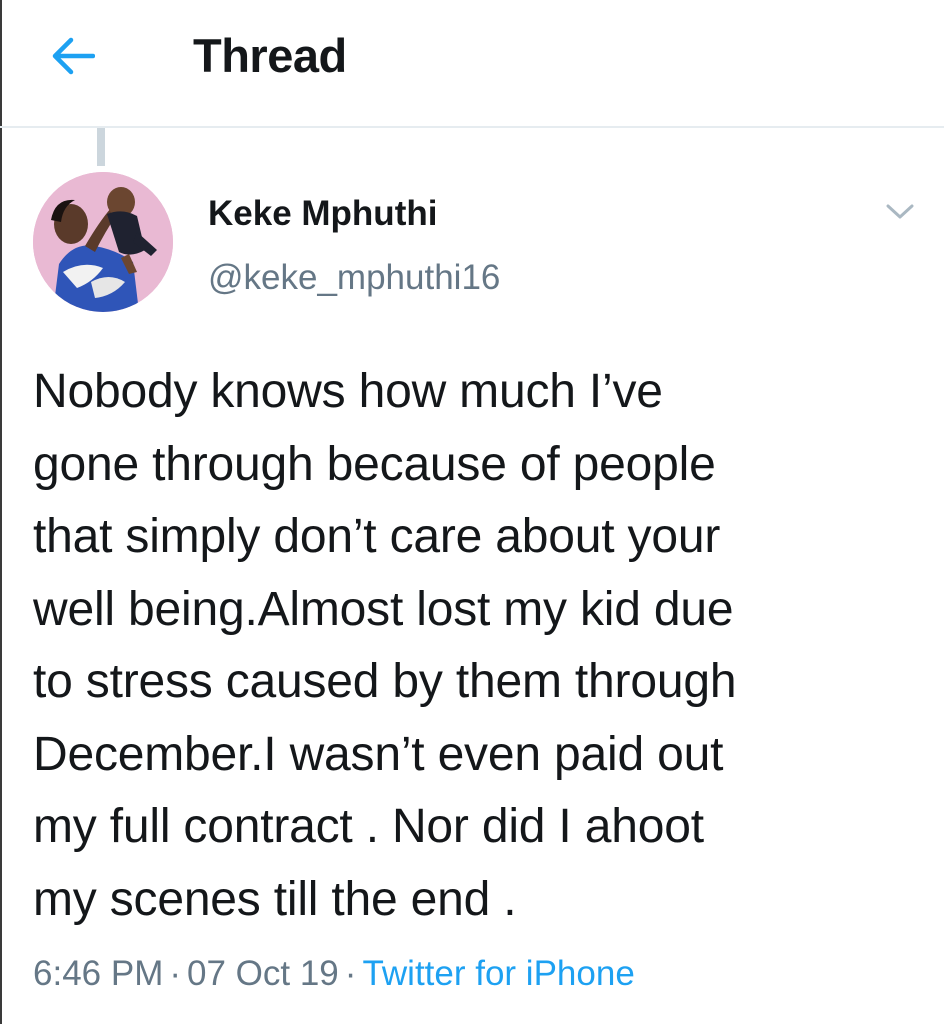  I want to click on top-bar: Thread, so click(472, 64).